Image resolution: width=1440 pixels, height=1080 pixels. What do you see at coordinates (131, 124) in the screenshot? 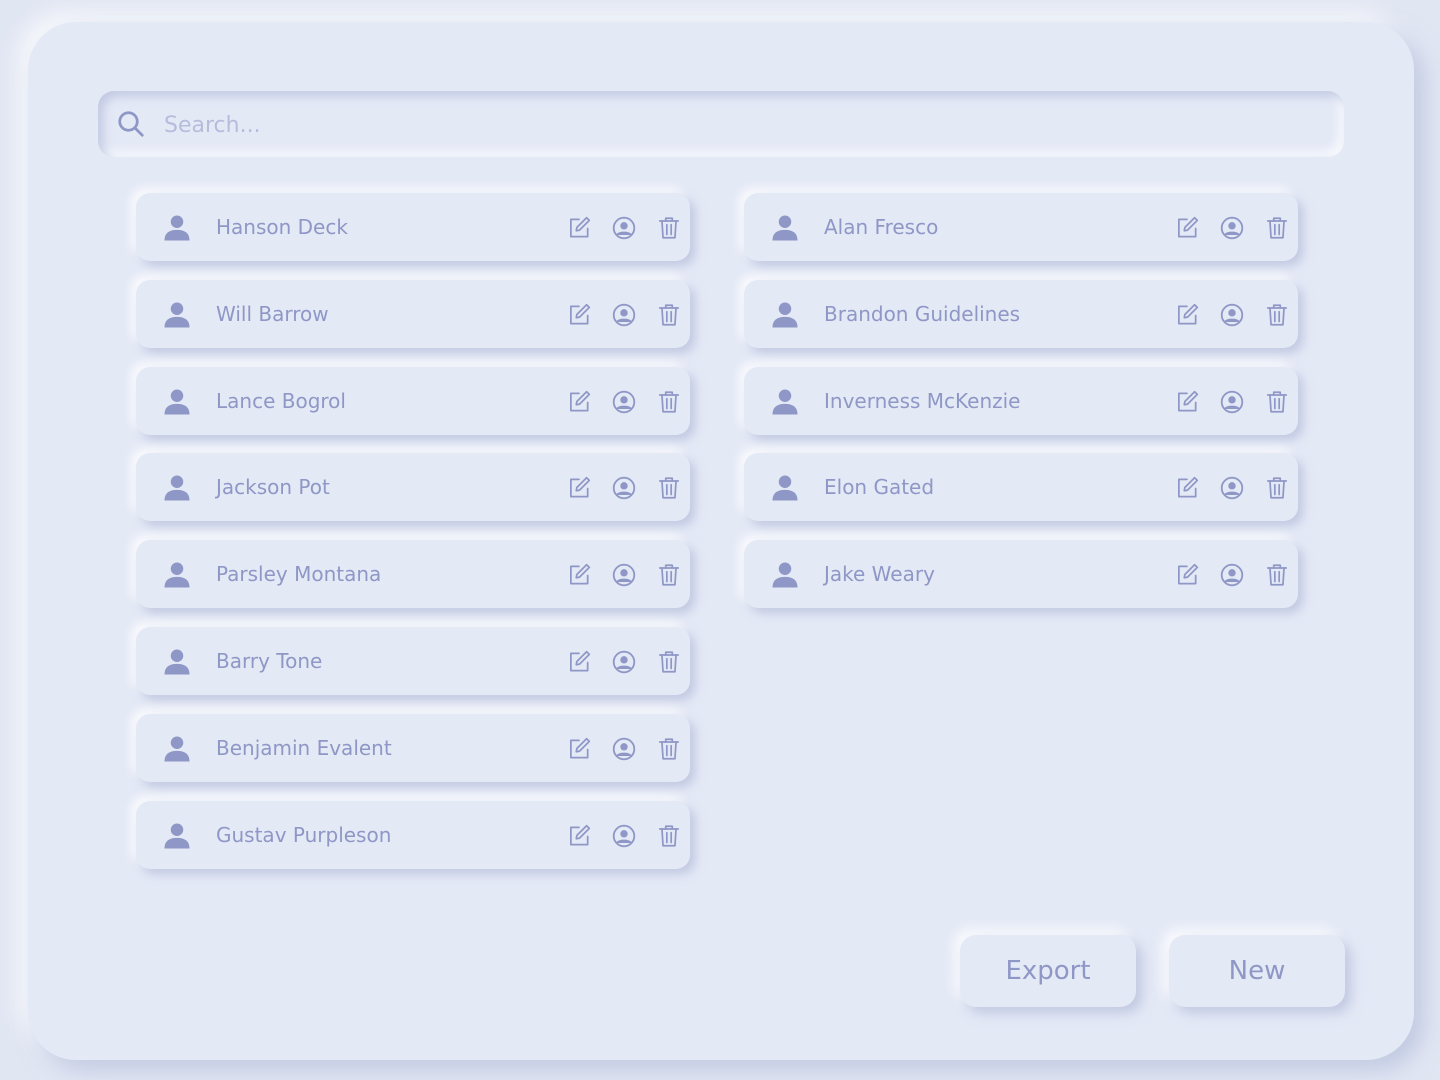
I see `search-icon` at bounding box center [131, 124].